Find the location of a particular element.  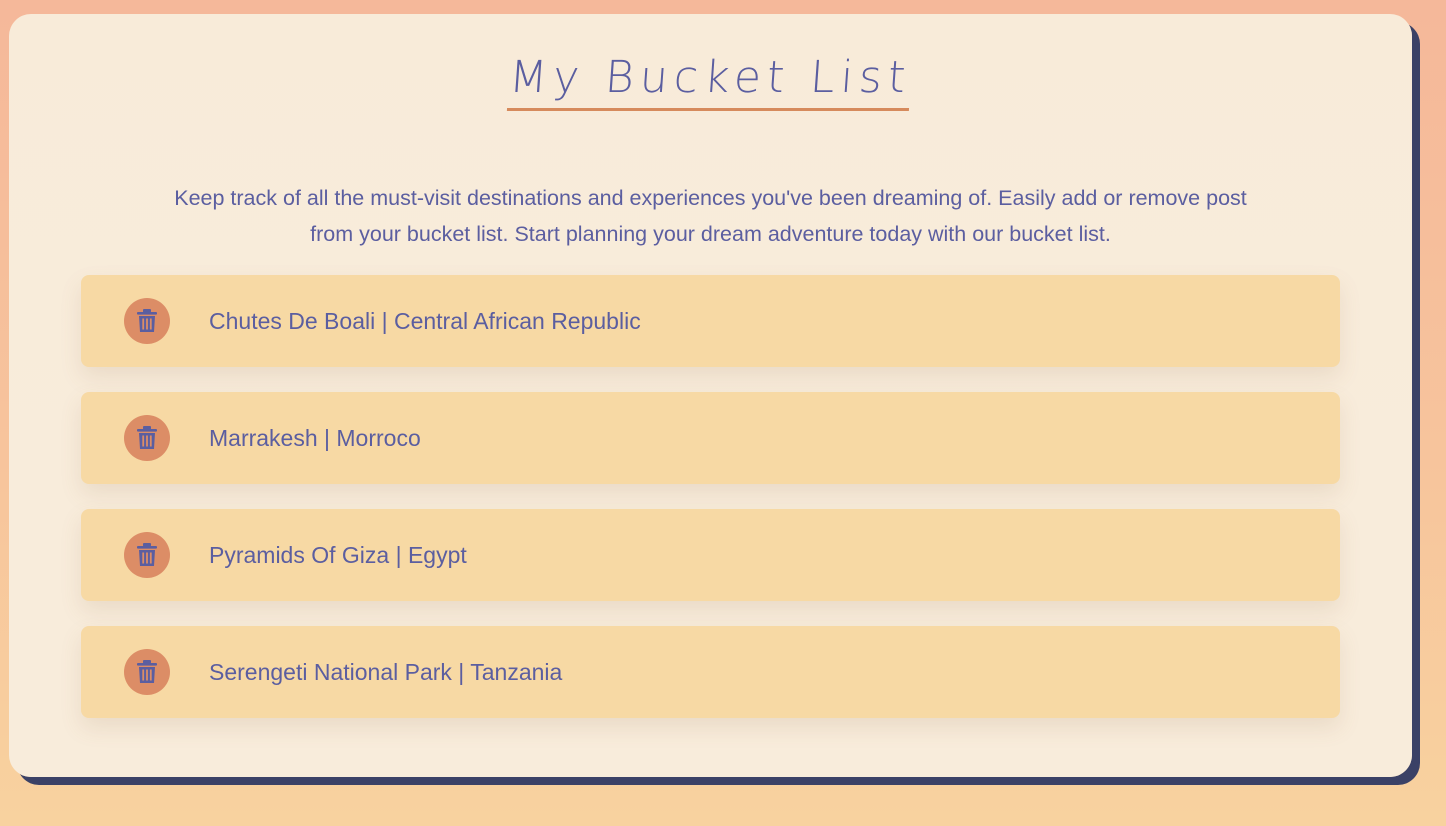

list-item: Pyramids Of Giza | Egypt is located at coordinates (710, 555).